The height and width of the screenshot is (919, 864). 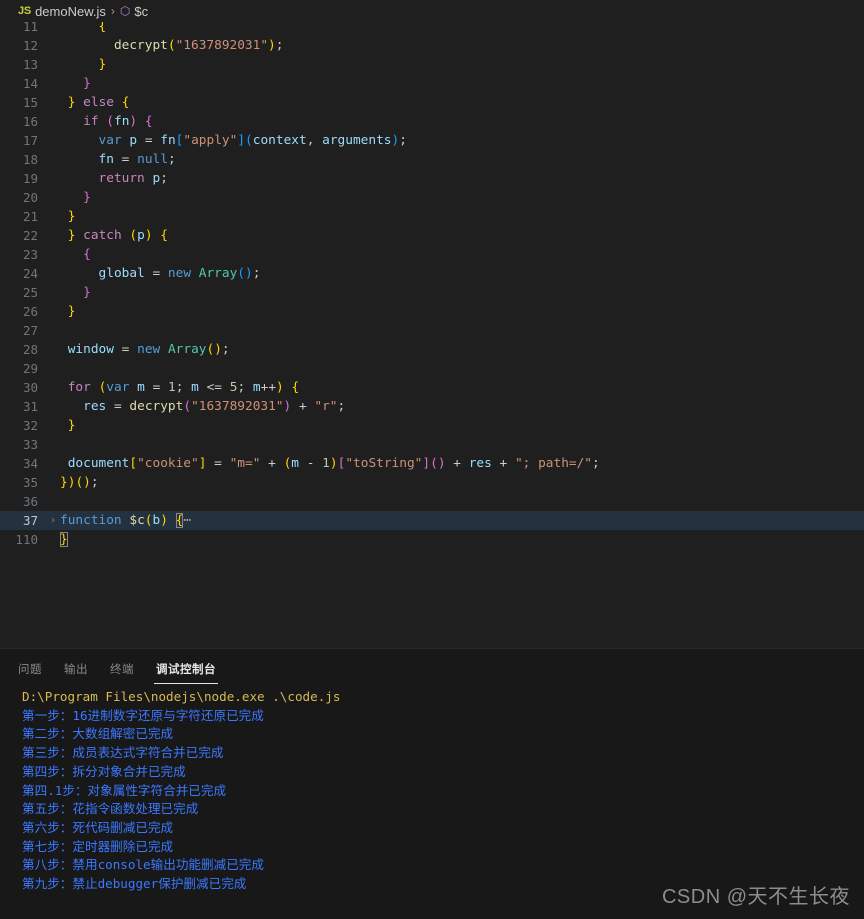 I want to click on breadcrumb-symbol: ⬡ $c, so click(x=134, y=11).